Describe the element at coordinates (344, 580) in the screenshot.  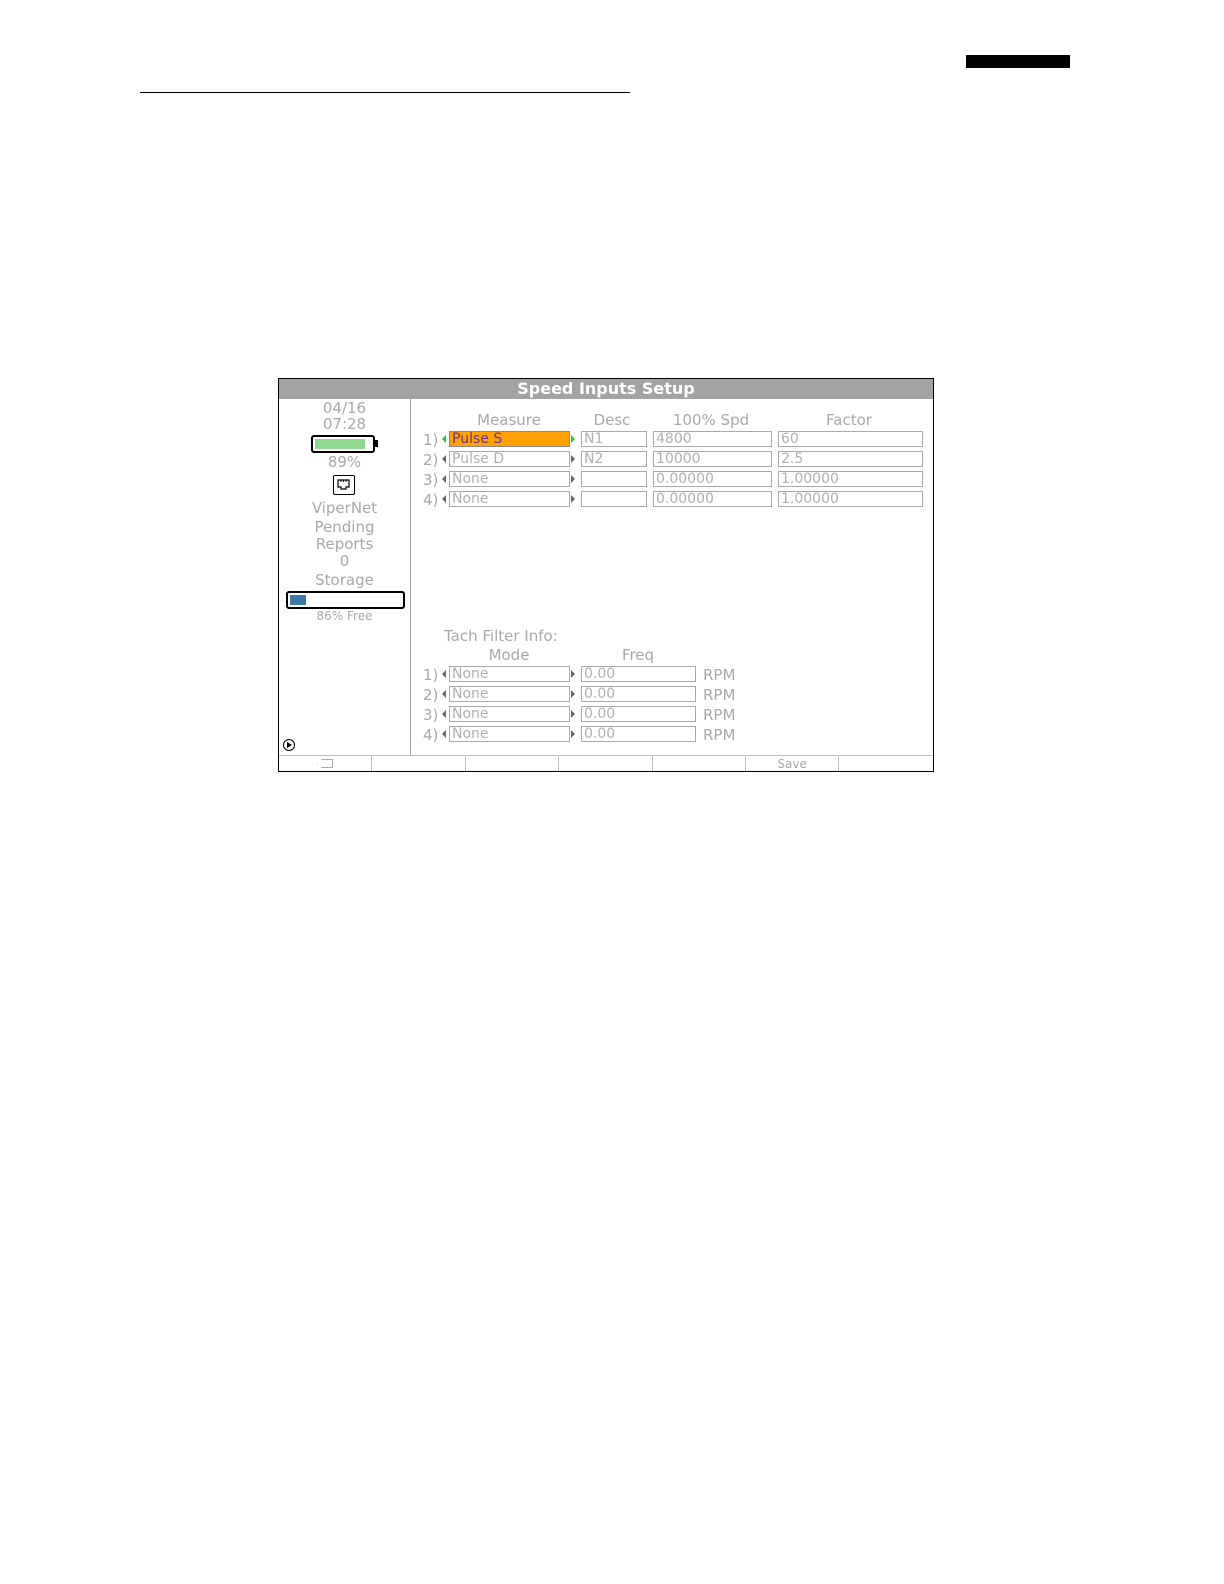
I see `storage-label: Storage` at that location.